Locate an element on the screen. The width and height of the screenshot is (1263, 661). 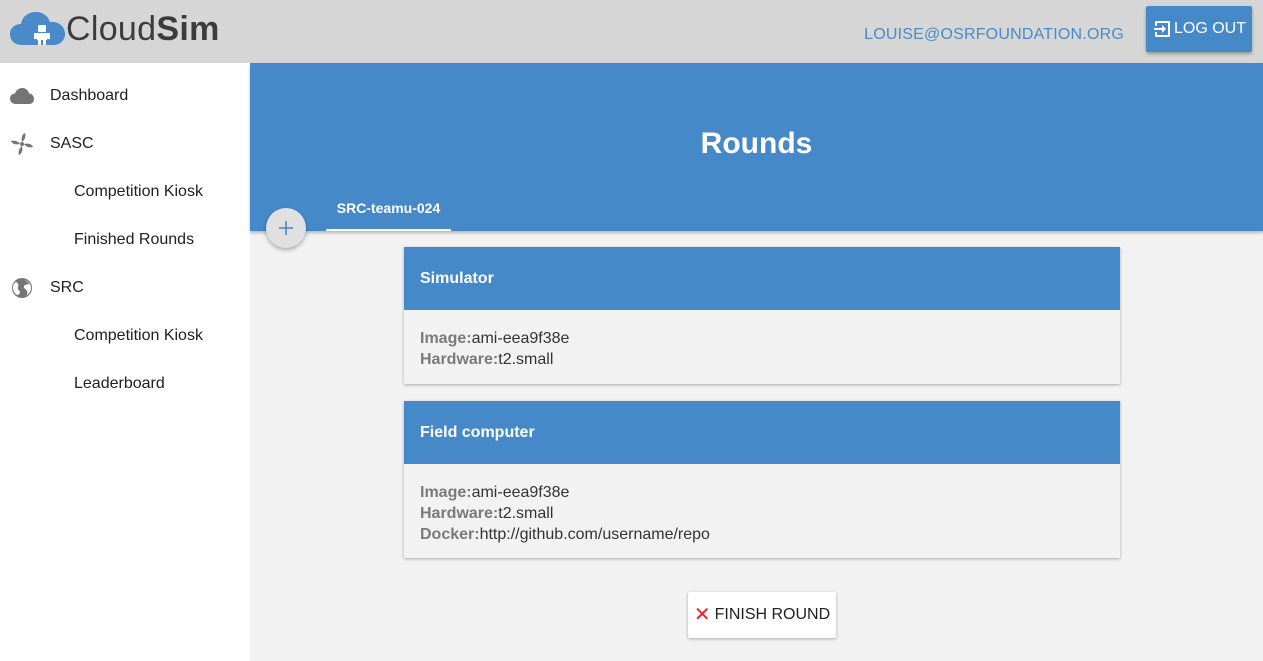
sidebar-item-label: SRC is located at coordinates (67, 287).